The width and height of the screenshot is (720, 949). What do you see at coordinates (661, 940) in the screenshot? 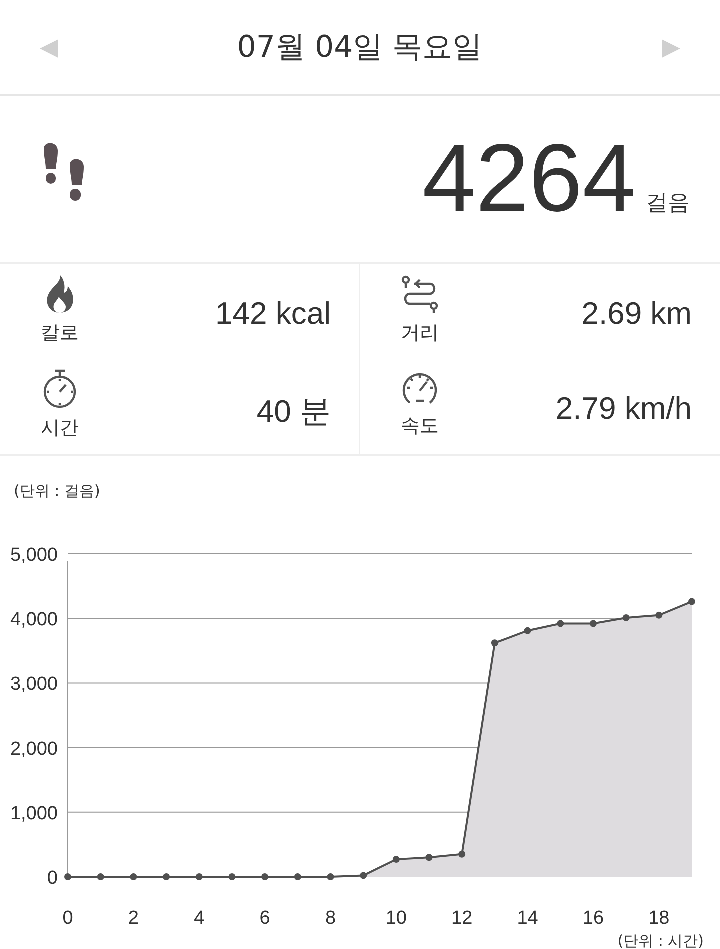
I see `x-axis-unit: (단위 : 시간)` at bounding box center [661, 940].